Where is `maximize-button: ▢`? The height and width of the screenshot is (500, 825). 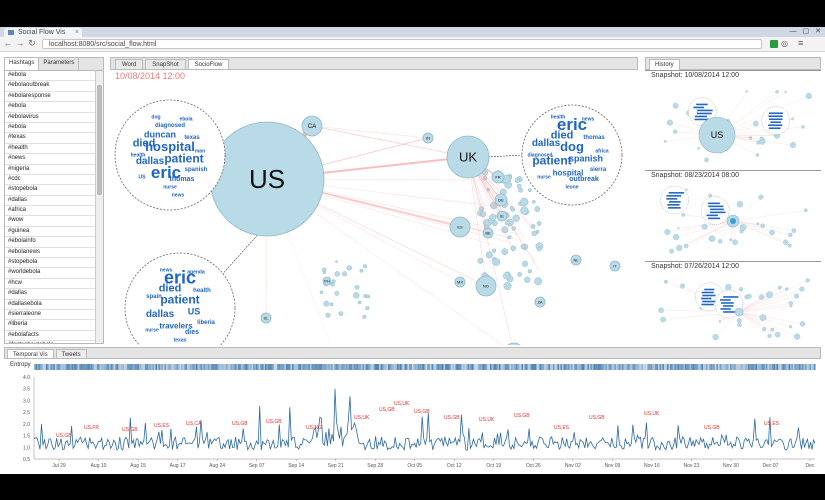
maximize-button: ▢ is located at coordinates (806, 32).